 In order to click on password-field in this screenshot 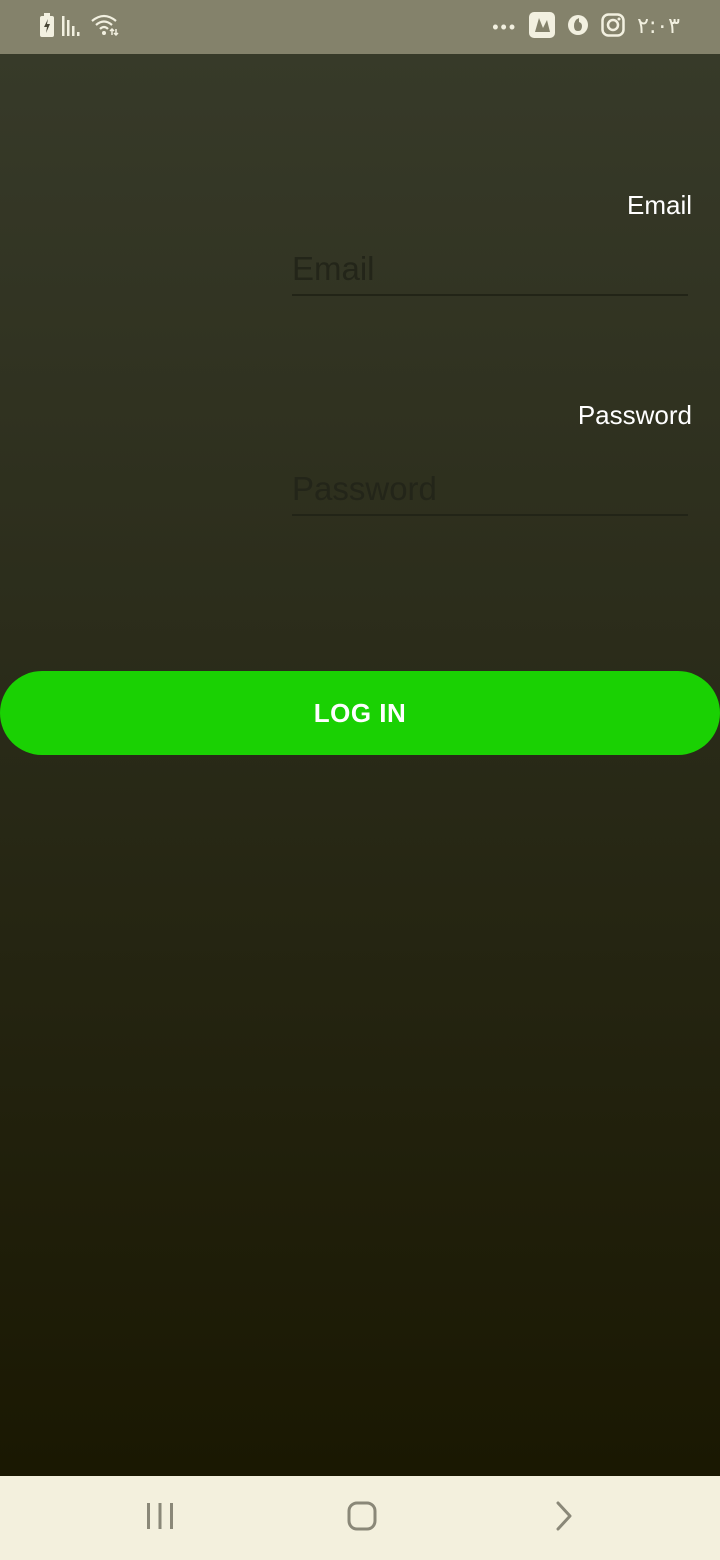, I will do `click(490, 490)`.